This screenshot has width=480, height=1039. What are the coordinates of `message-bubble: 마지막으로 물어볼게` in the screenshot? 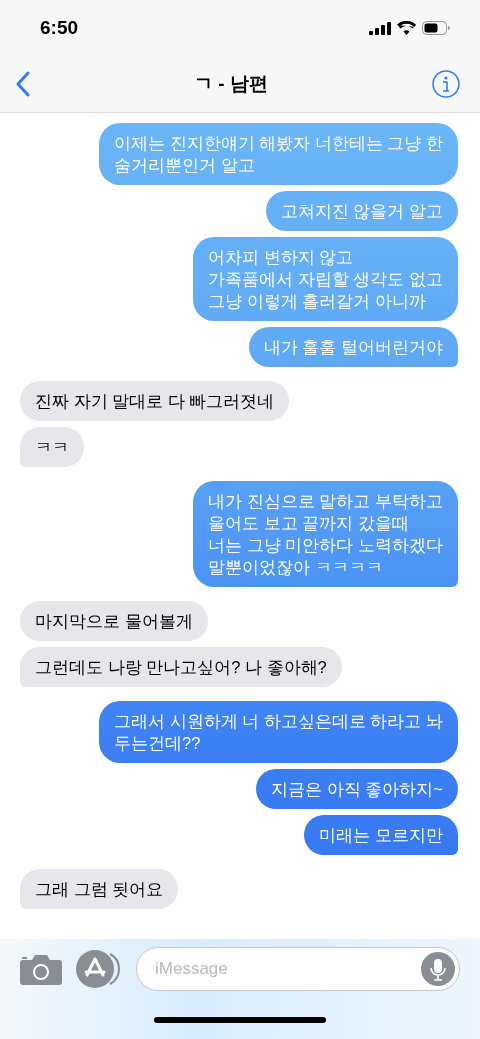 It's located at (114, 621).